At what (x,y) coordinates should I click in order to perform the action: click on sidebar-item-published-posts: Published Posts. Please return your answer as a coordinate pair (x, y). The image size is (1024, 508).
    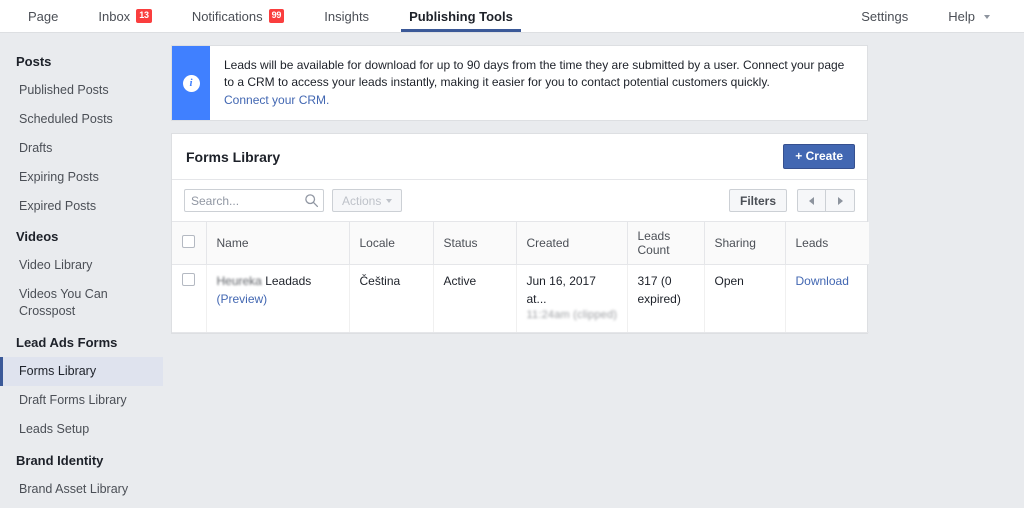
    Looking at the image, I should click on (81, 90).